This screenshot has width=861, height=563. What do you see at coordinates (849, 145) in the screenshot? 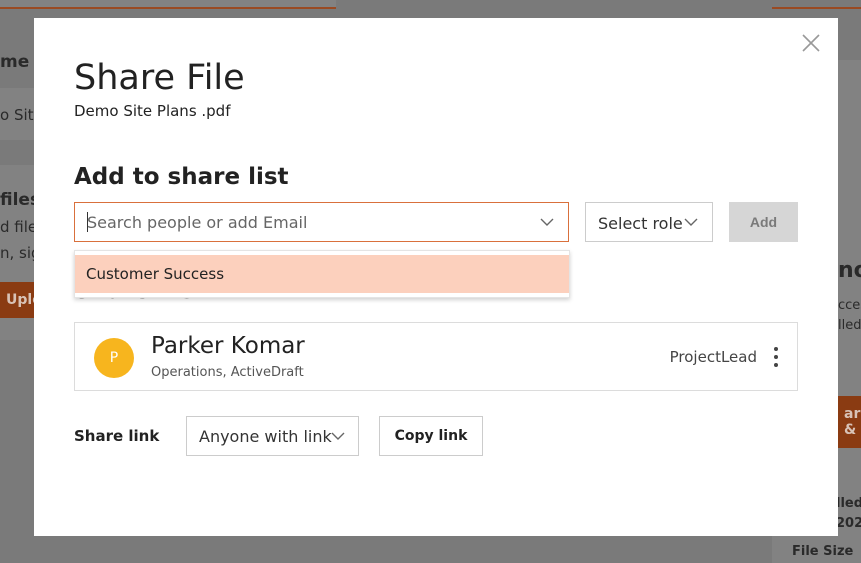
I see `bg-card` at bounding box center [849, 145].